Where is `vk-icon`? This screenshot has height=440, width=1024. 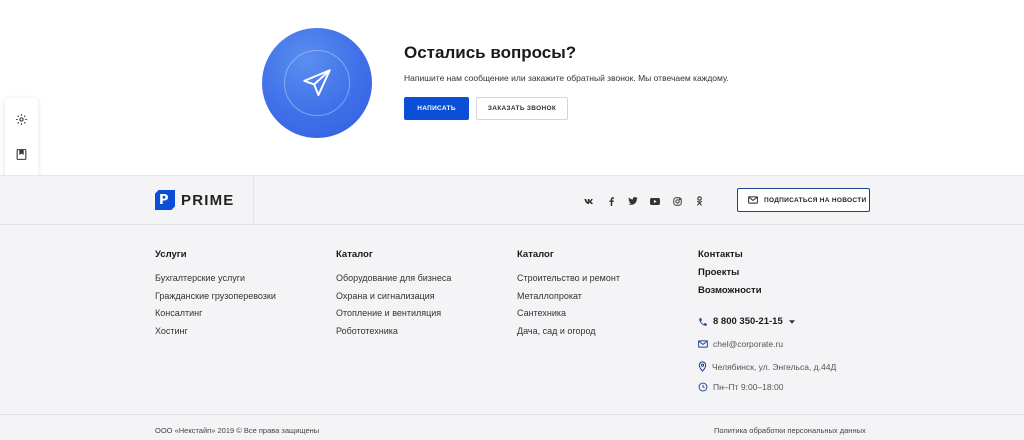
vk-icon is located at coordinates (589, 201).